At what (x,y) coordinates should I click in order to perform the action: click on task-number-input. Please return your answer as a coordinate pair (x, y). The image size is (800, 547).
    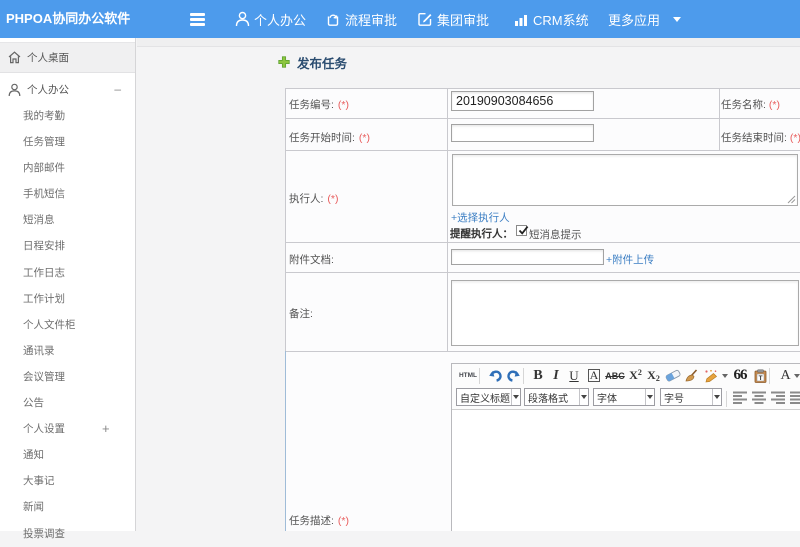
    Looking at the image, I should click on (522, 101).